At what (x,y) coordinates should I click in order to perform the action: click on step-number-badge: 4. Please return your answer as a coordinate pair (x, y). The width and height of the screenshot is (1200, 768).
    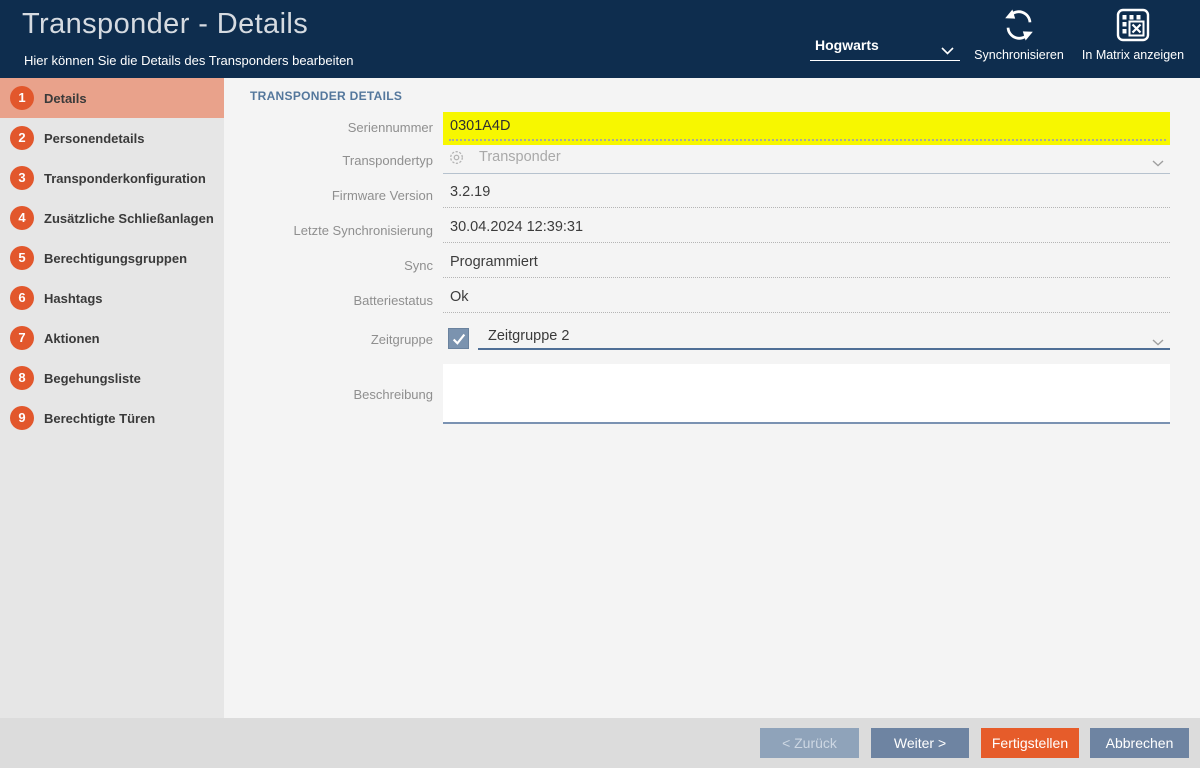
    Looking at the image, I should click on (22, 218).